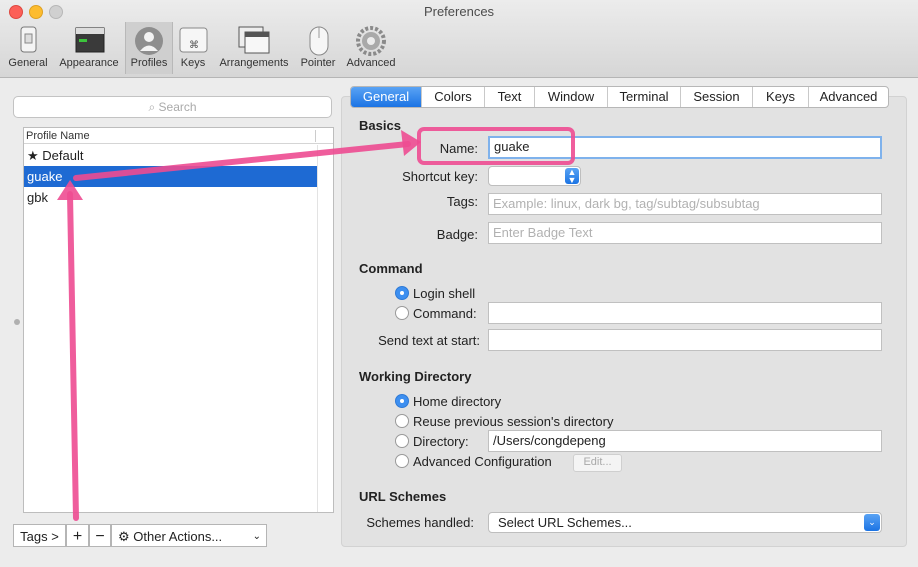 The width and height of the screenshot is (918, 567). Describe the element at coordinates (70, 190) in the screenshot. I see `annotation-arrowhead-up` at that location.